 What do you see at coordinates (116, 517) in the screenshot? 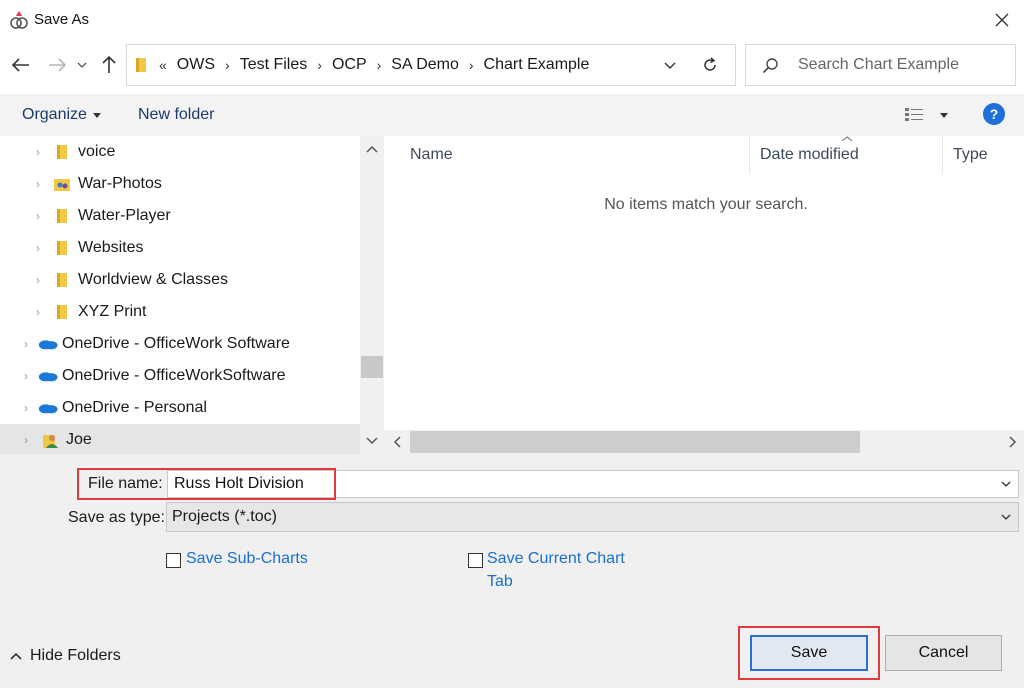
I see `save-as-type-label: Save as type:` at bounding box center [116, 517].